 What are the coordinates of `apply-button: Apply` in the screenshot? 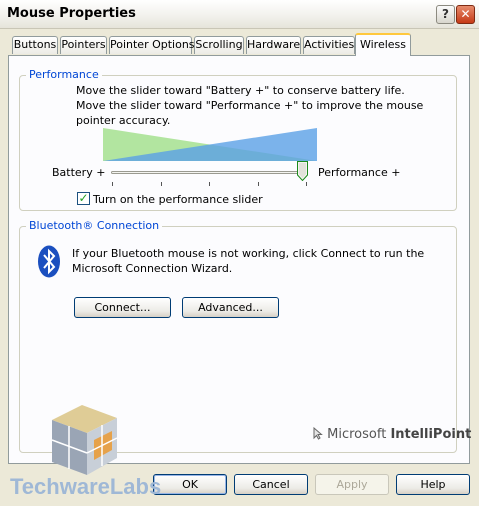 It's located at (352, 484).